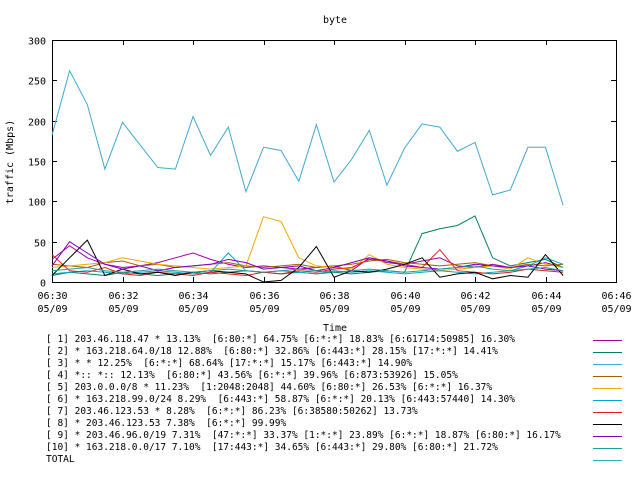  I want to click on chart-title: byte, so click(335, 20).